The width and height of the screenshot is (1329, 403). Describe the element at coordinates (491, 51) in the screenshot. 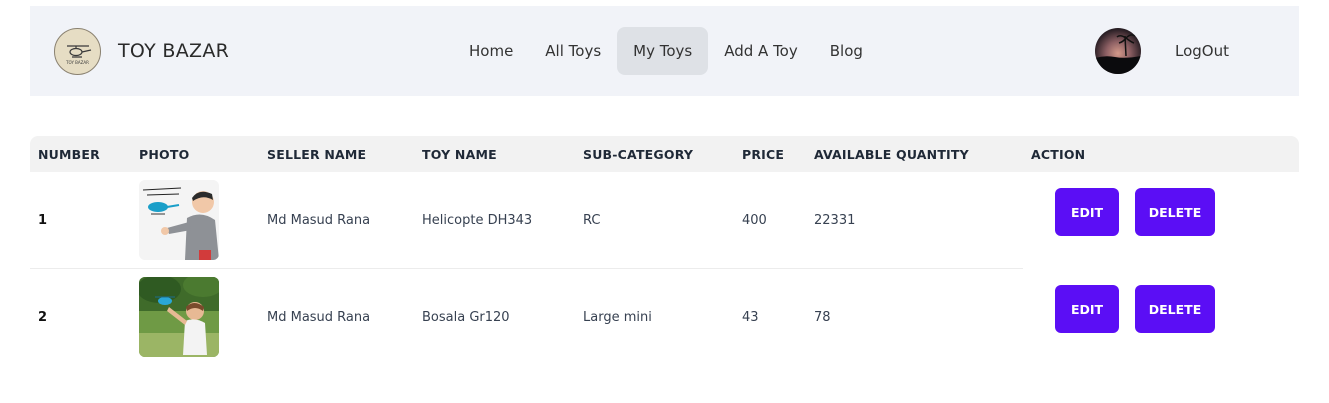

I see `nav-home: Home` at that location.